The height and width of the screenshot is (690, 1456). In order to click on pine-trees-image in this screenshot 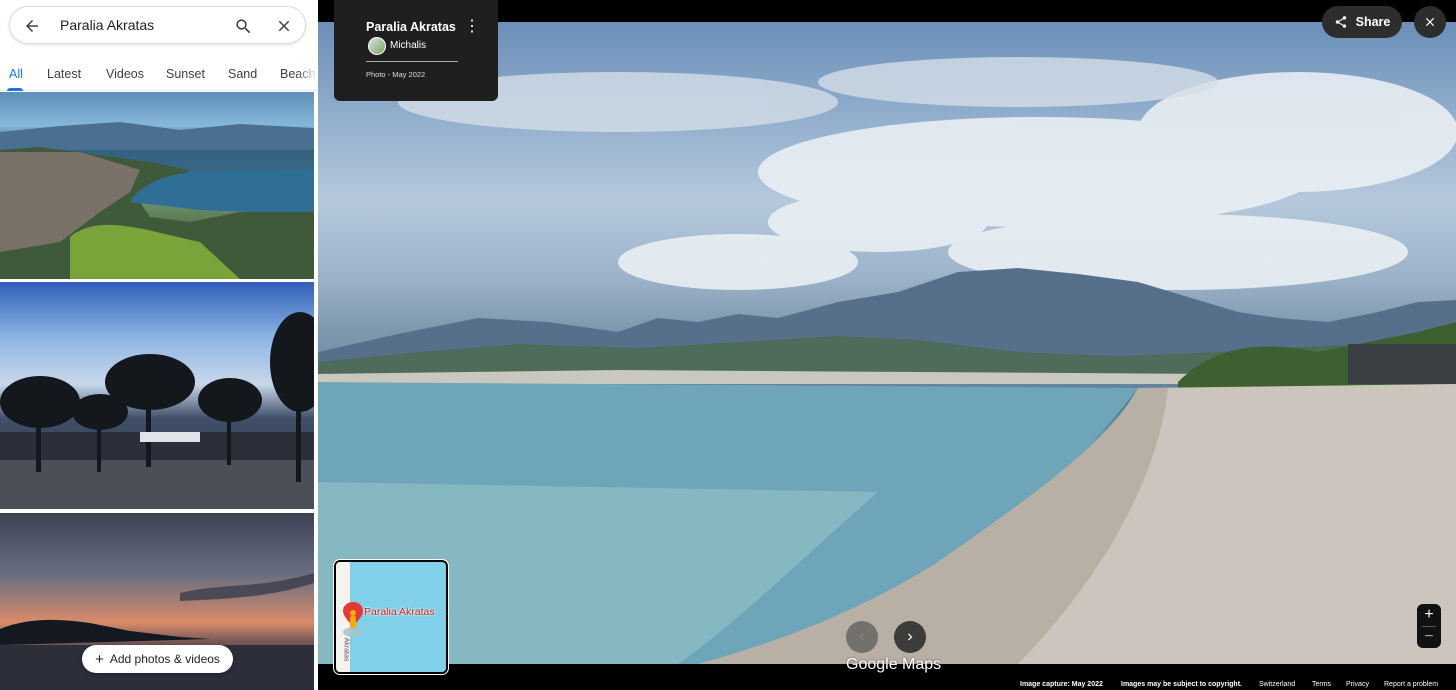, I will do `click(157, 410)`.